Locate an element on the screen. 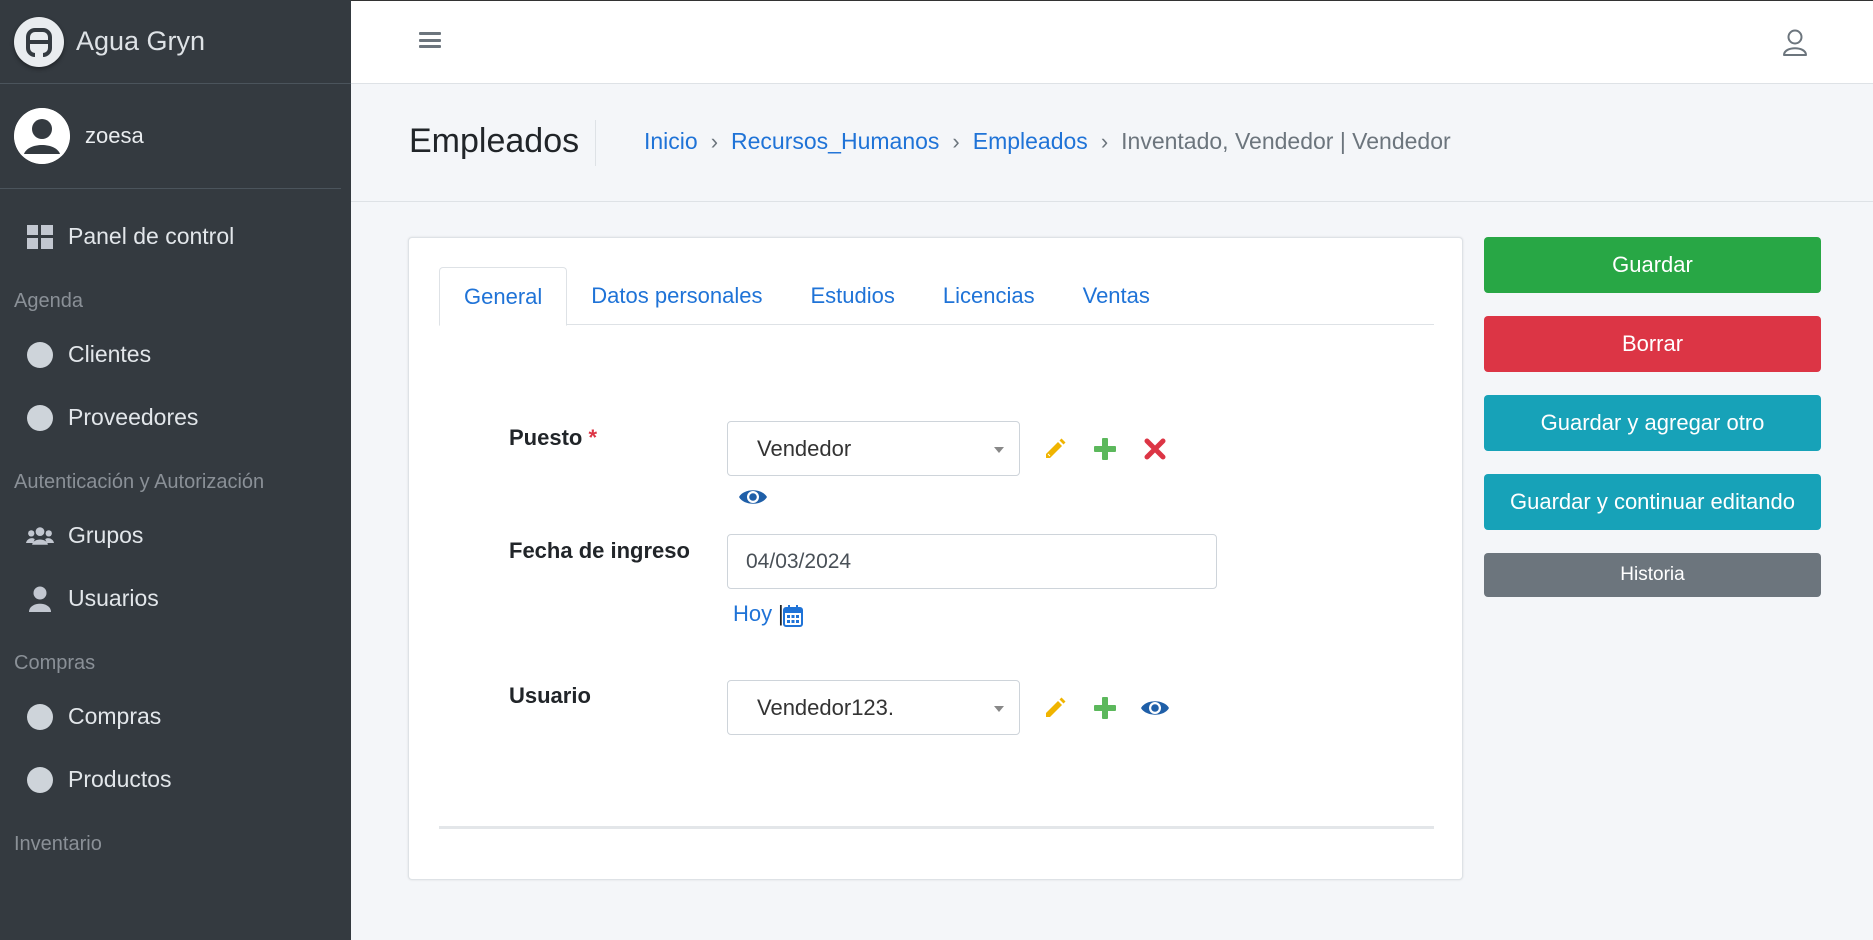 This screenshot has height=940, width=1873. sidebar-item-compras: Compras is located at coordinates (175, 716).